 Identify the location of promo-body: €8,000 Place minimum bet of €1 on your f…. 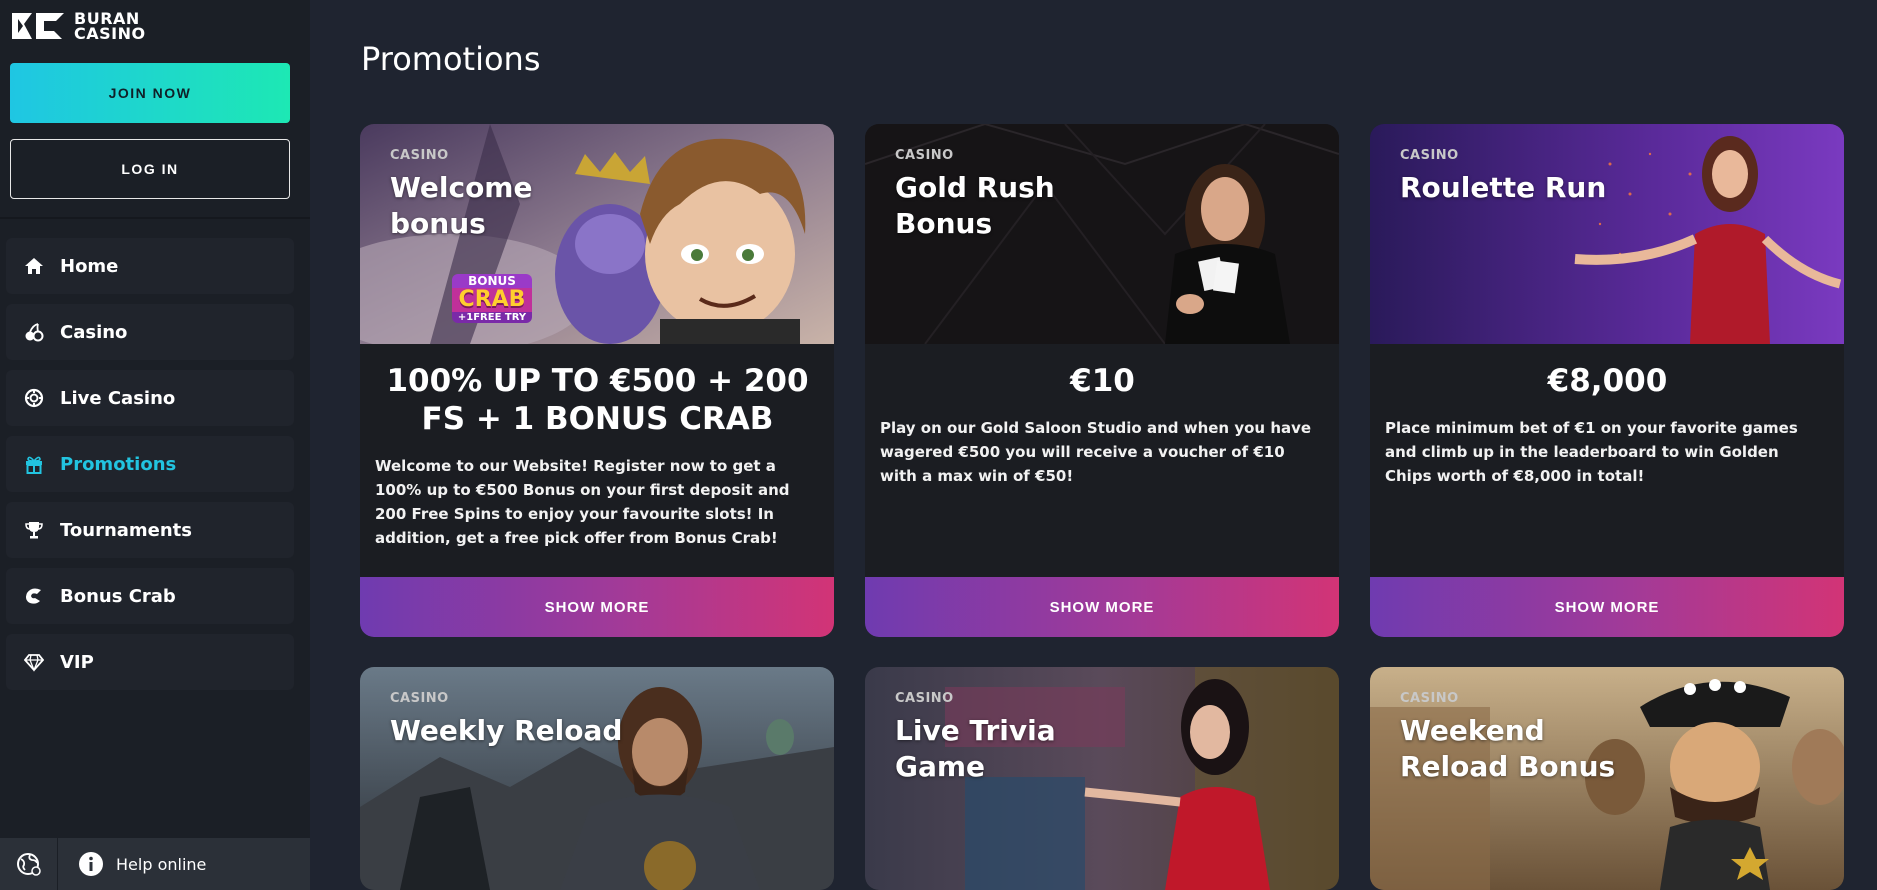
(1607, 460).